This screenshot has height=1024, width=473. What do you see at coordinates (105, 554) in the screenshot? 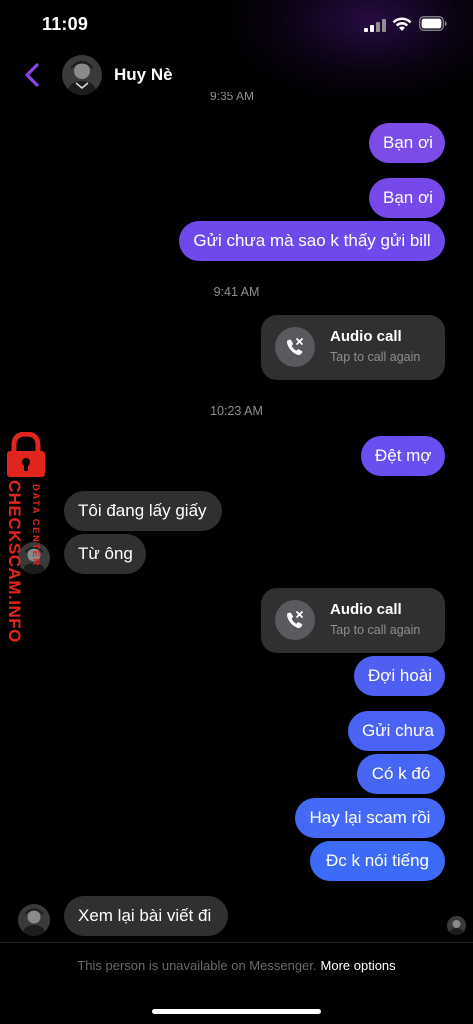
I see `incoming-message: Từ ông` at bounding box center [105, 554].